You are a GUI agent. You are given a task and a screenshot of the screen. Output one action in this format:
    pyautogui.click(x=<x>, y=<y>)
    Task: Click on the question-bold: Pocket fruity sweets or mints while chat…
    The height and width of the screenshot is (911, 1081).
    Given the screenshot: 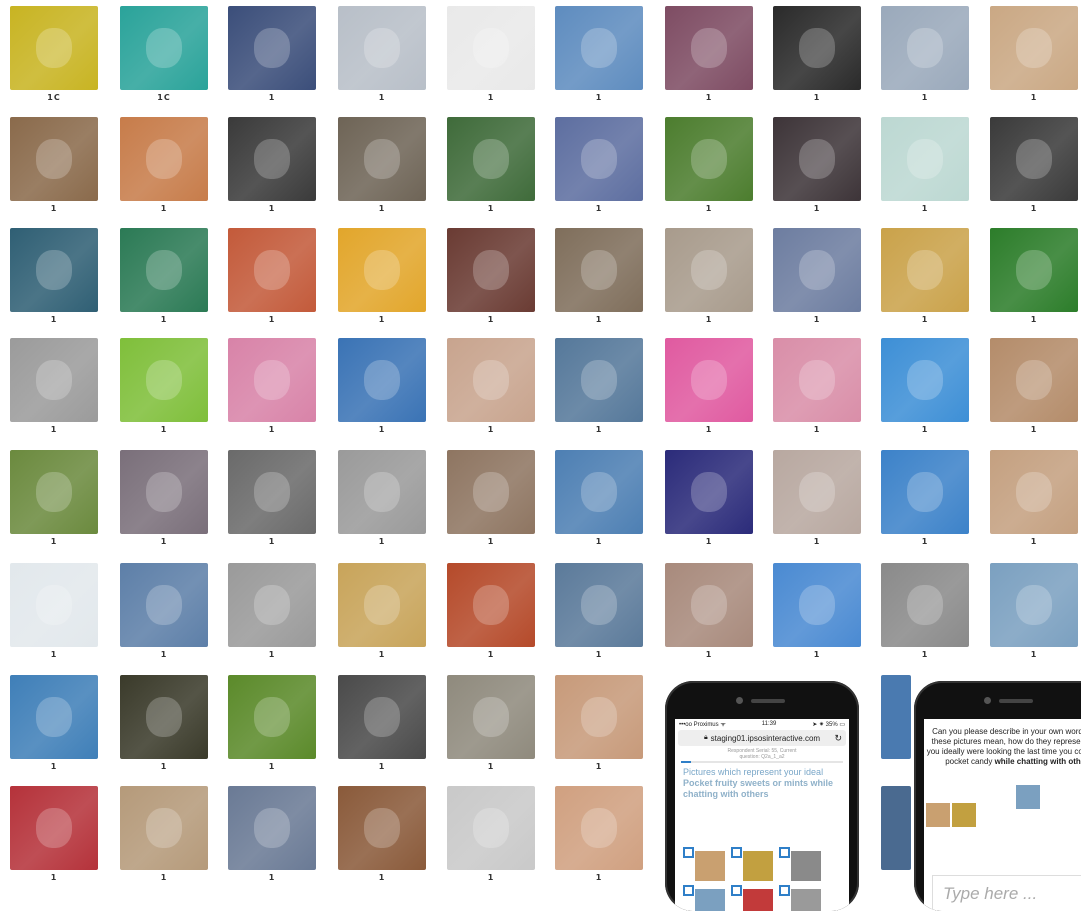 What is the action you would take?
    pyautogui.click(x=758, y=788)
    